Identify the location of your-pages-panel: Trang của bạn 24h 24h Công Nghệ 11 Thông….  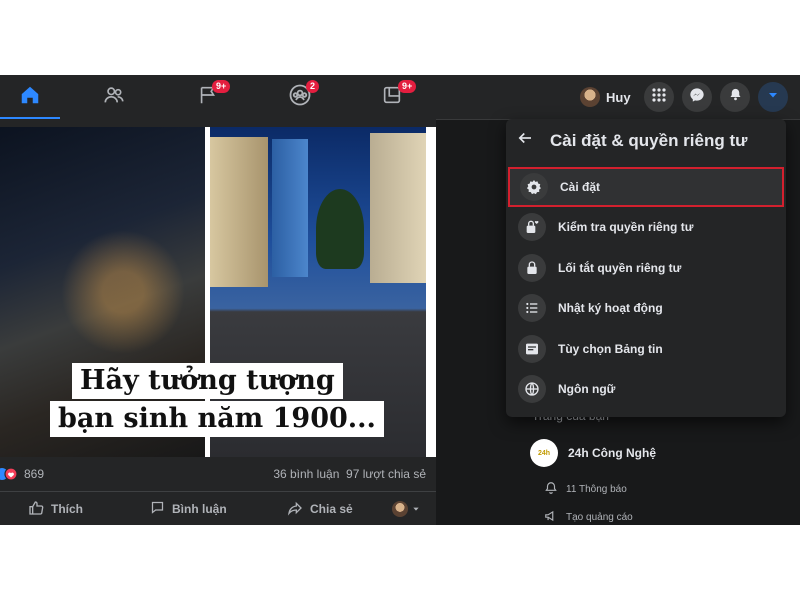
(660, 465).